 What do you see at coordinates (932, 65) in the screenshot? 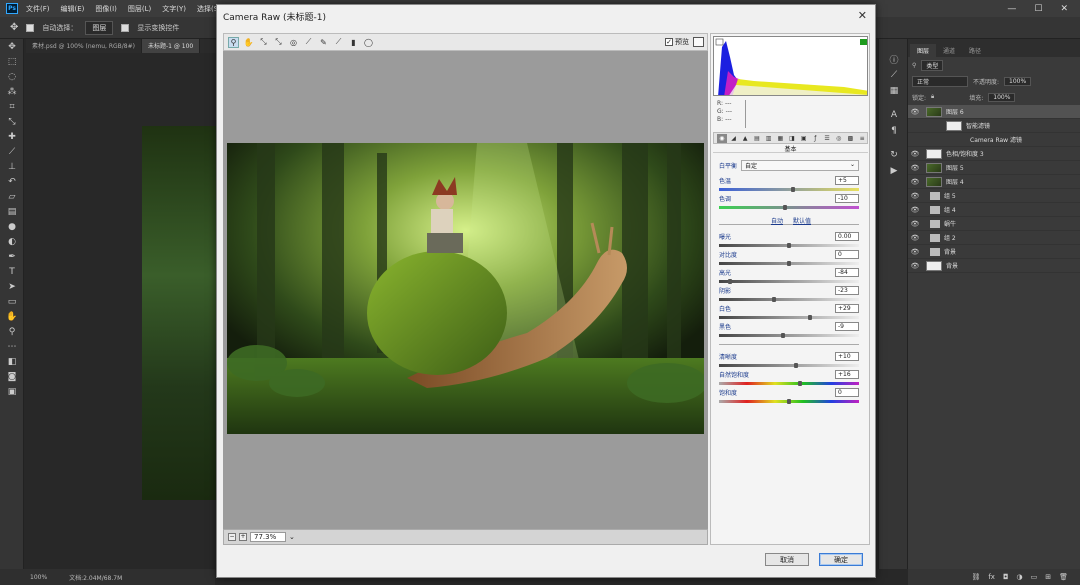
I see `layer-kind-filter: 类型` at bounding box center [932, 65].